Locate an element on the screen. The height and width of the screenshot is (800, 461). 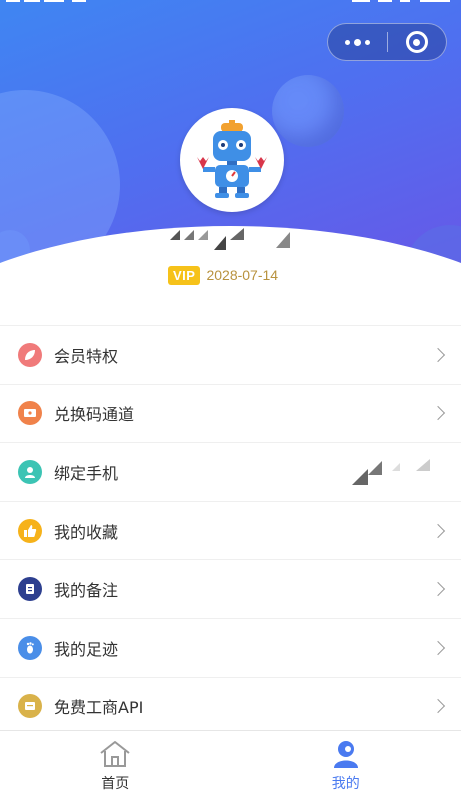
target-icon is located at coordinates (416, 42).